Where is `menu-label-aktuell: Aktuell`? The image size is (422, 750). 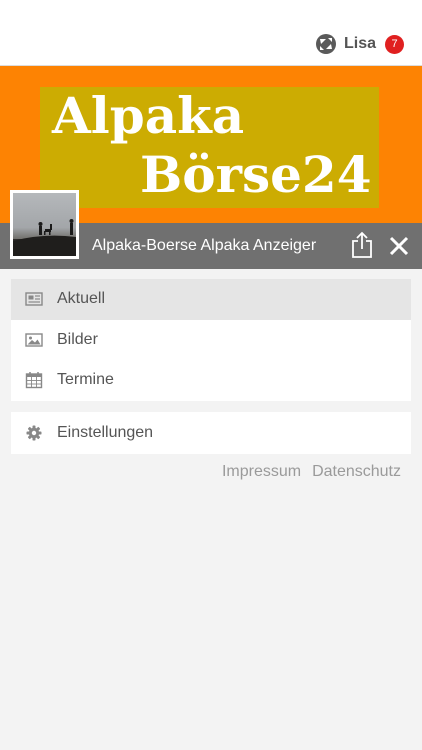
menu-label-aktuell: Aktuell is located at coordinates (81, 299).